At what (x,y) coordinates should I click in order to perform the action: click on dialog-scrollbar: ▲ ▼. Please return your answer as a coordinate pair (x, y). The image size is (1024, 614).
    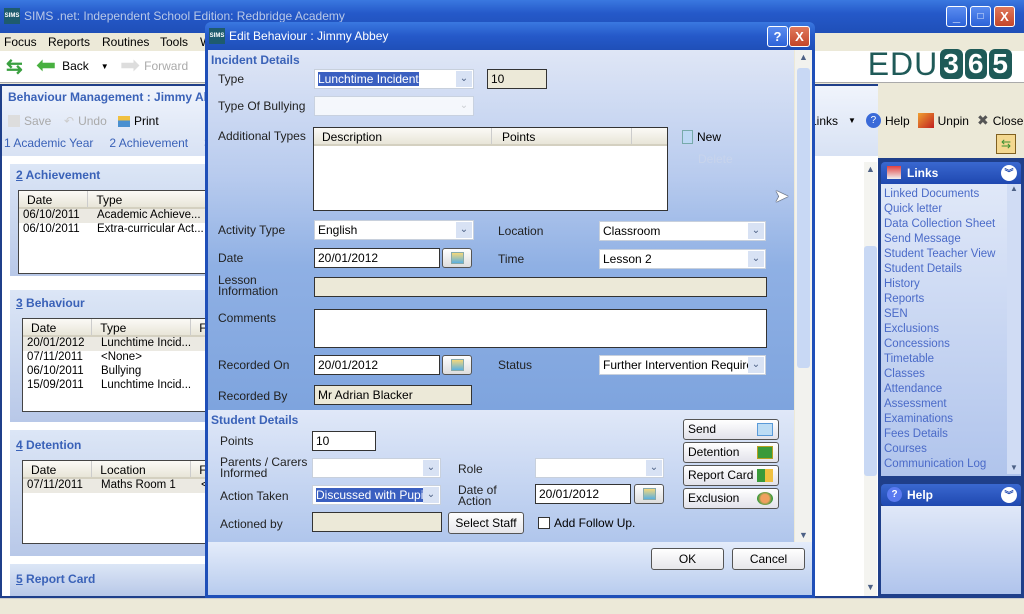
    Looking at the image, I should click on (803, 296).